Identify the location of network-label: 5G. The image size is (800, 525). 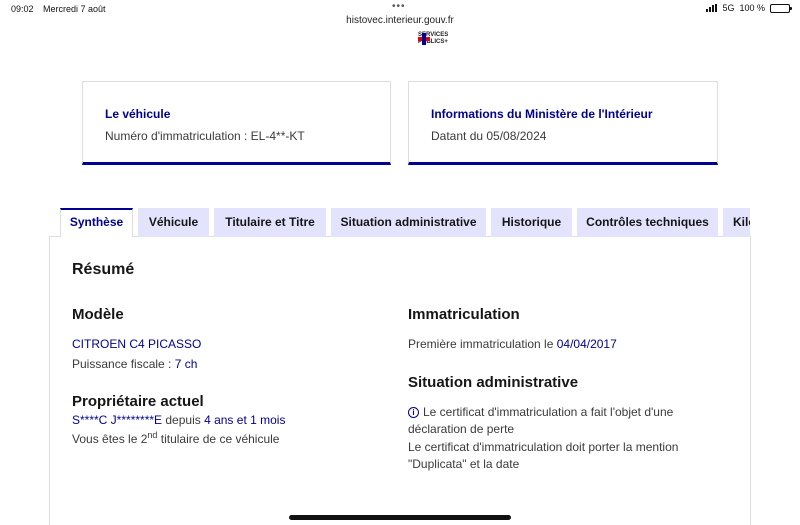
(728, 8).